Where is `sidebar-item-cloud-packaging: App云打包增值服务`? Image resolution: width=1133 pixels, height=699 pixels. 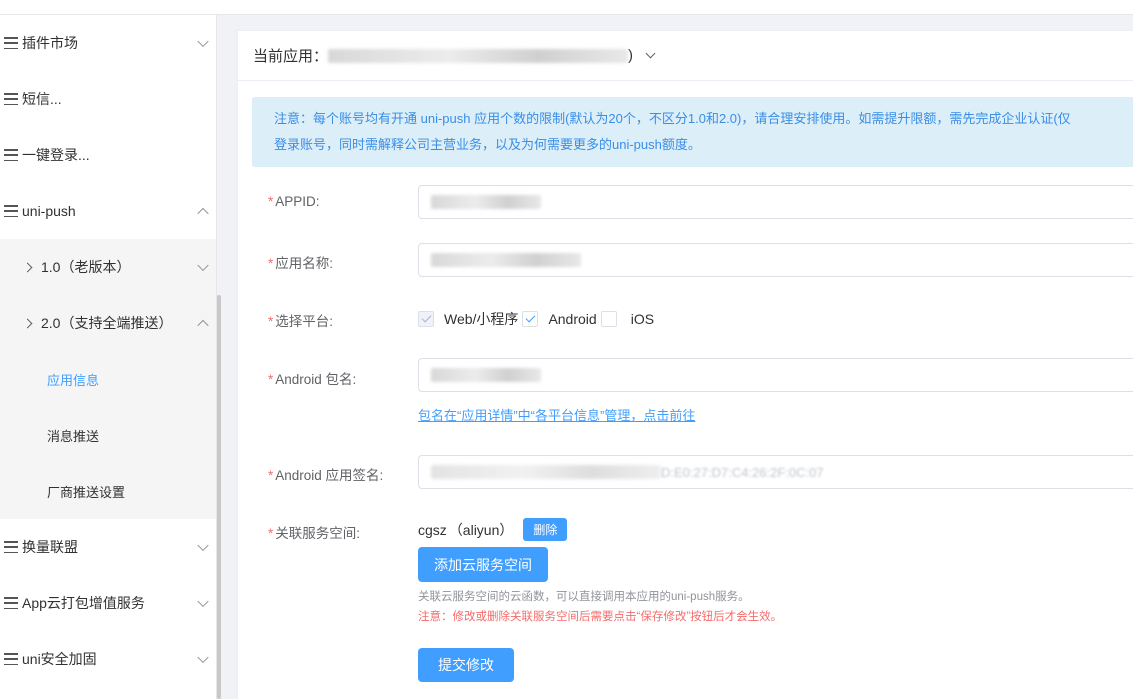
sidebar-item-cloud-packaging: App云打包增值服务 is located at coordinates (108, 603).